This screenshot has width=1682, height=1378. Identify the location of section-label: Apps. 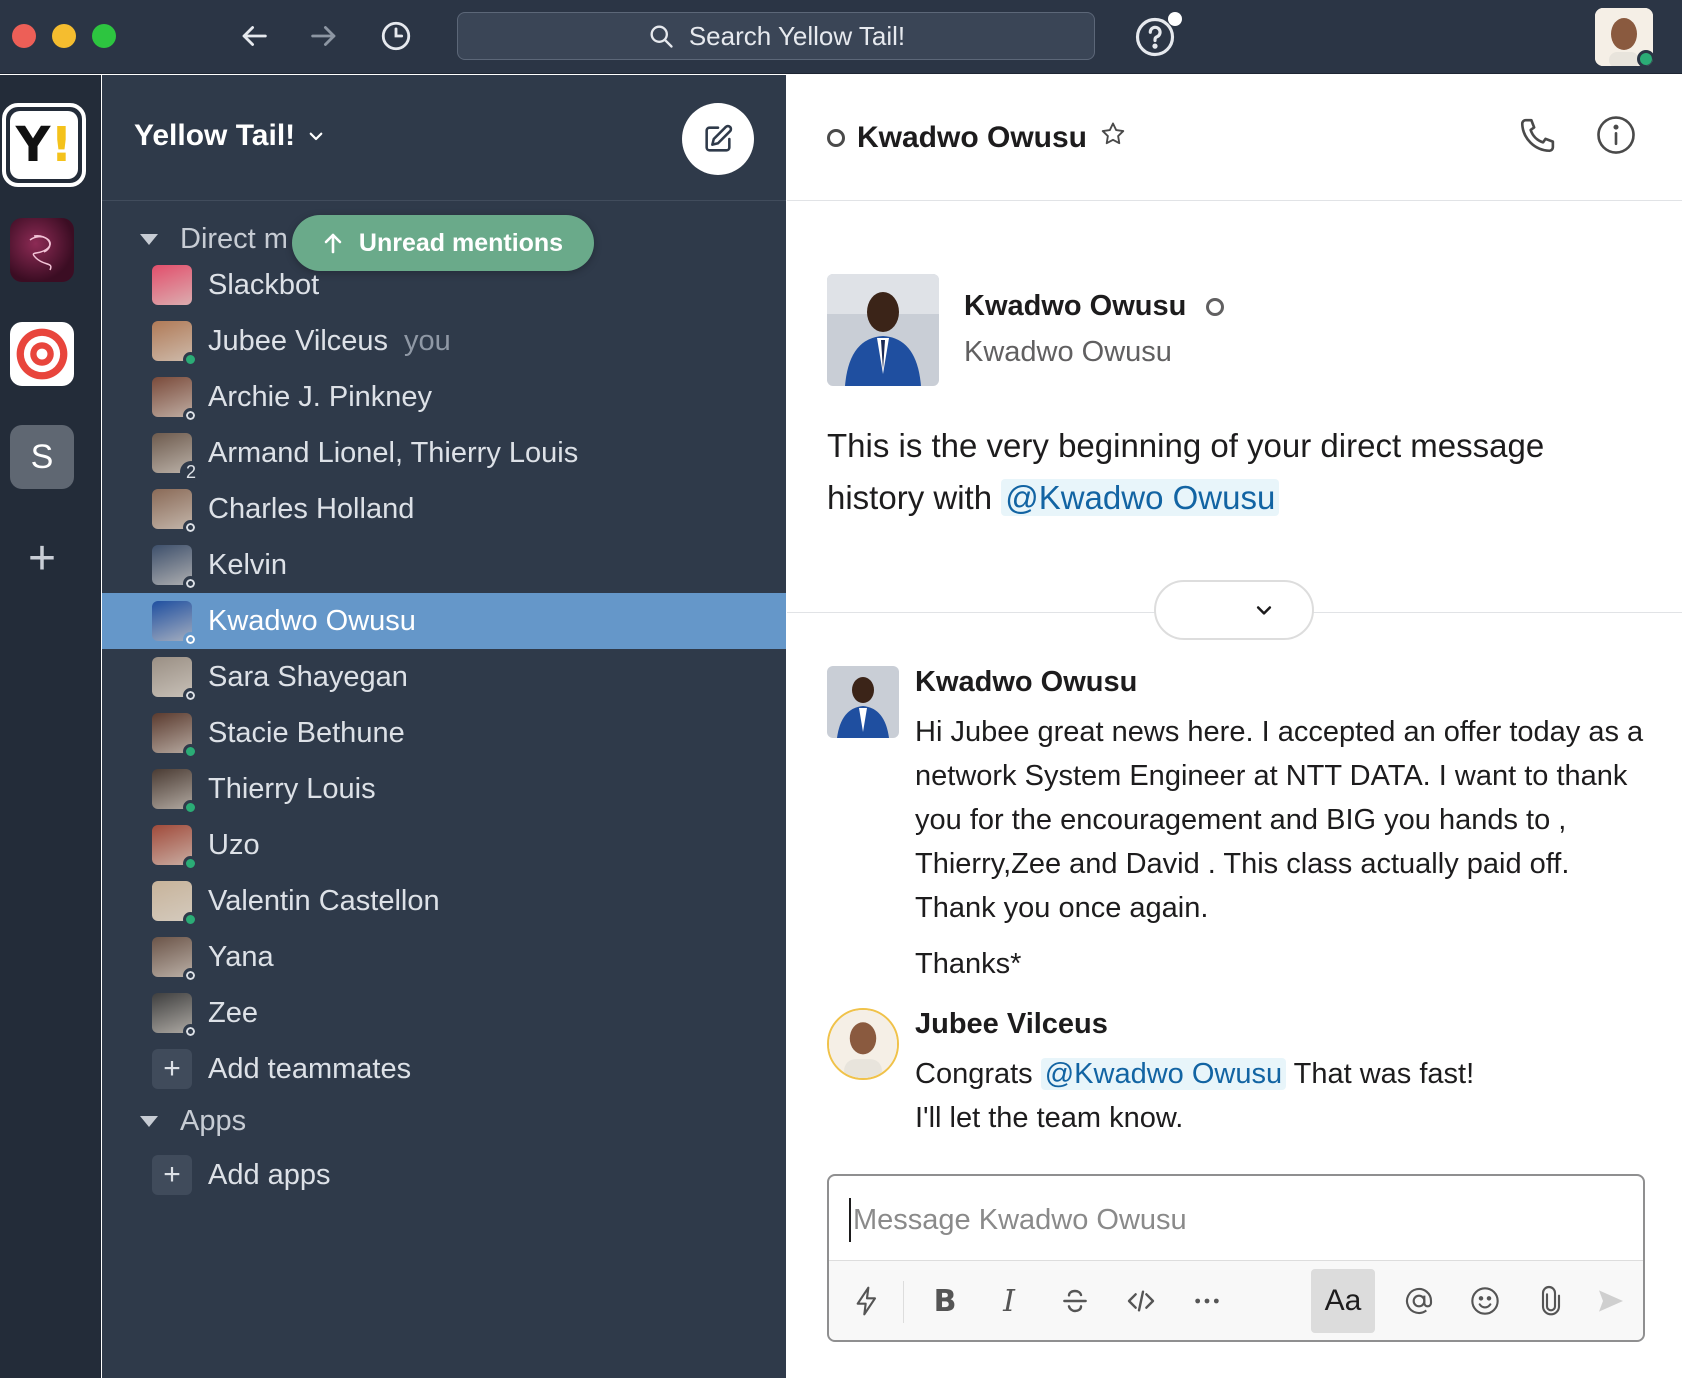
(213, 1121).